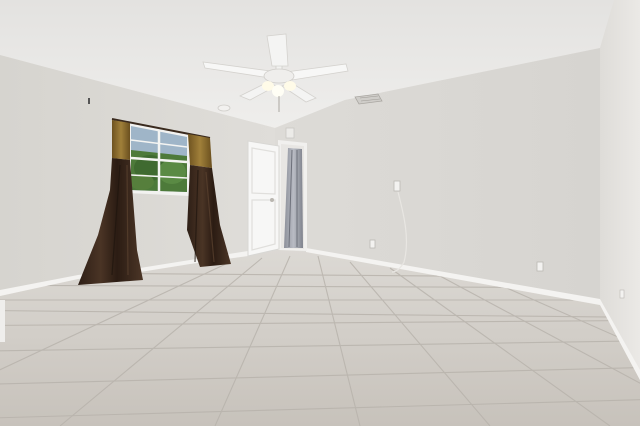  What do you see at coordinates (292, 195) in the screenshot?
I see `doorway` at bounding box center [292, 195].